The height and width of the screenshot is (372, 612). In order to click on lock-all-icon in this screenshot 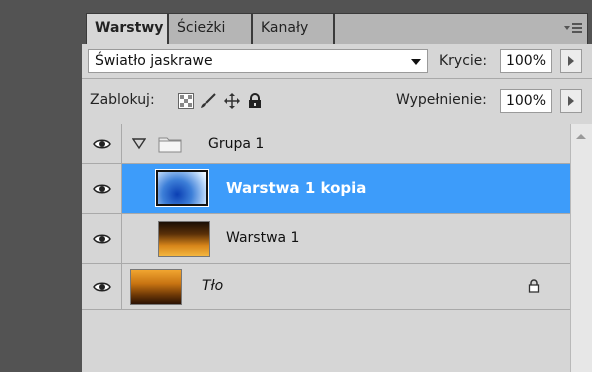, I will do `click(255, 101)`.